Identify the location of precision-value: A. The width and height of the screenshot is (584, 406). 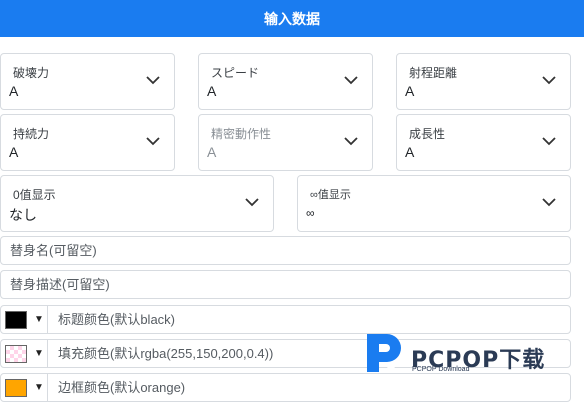
(212, 152).